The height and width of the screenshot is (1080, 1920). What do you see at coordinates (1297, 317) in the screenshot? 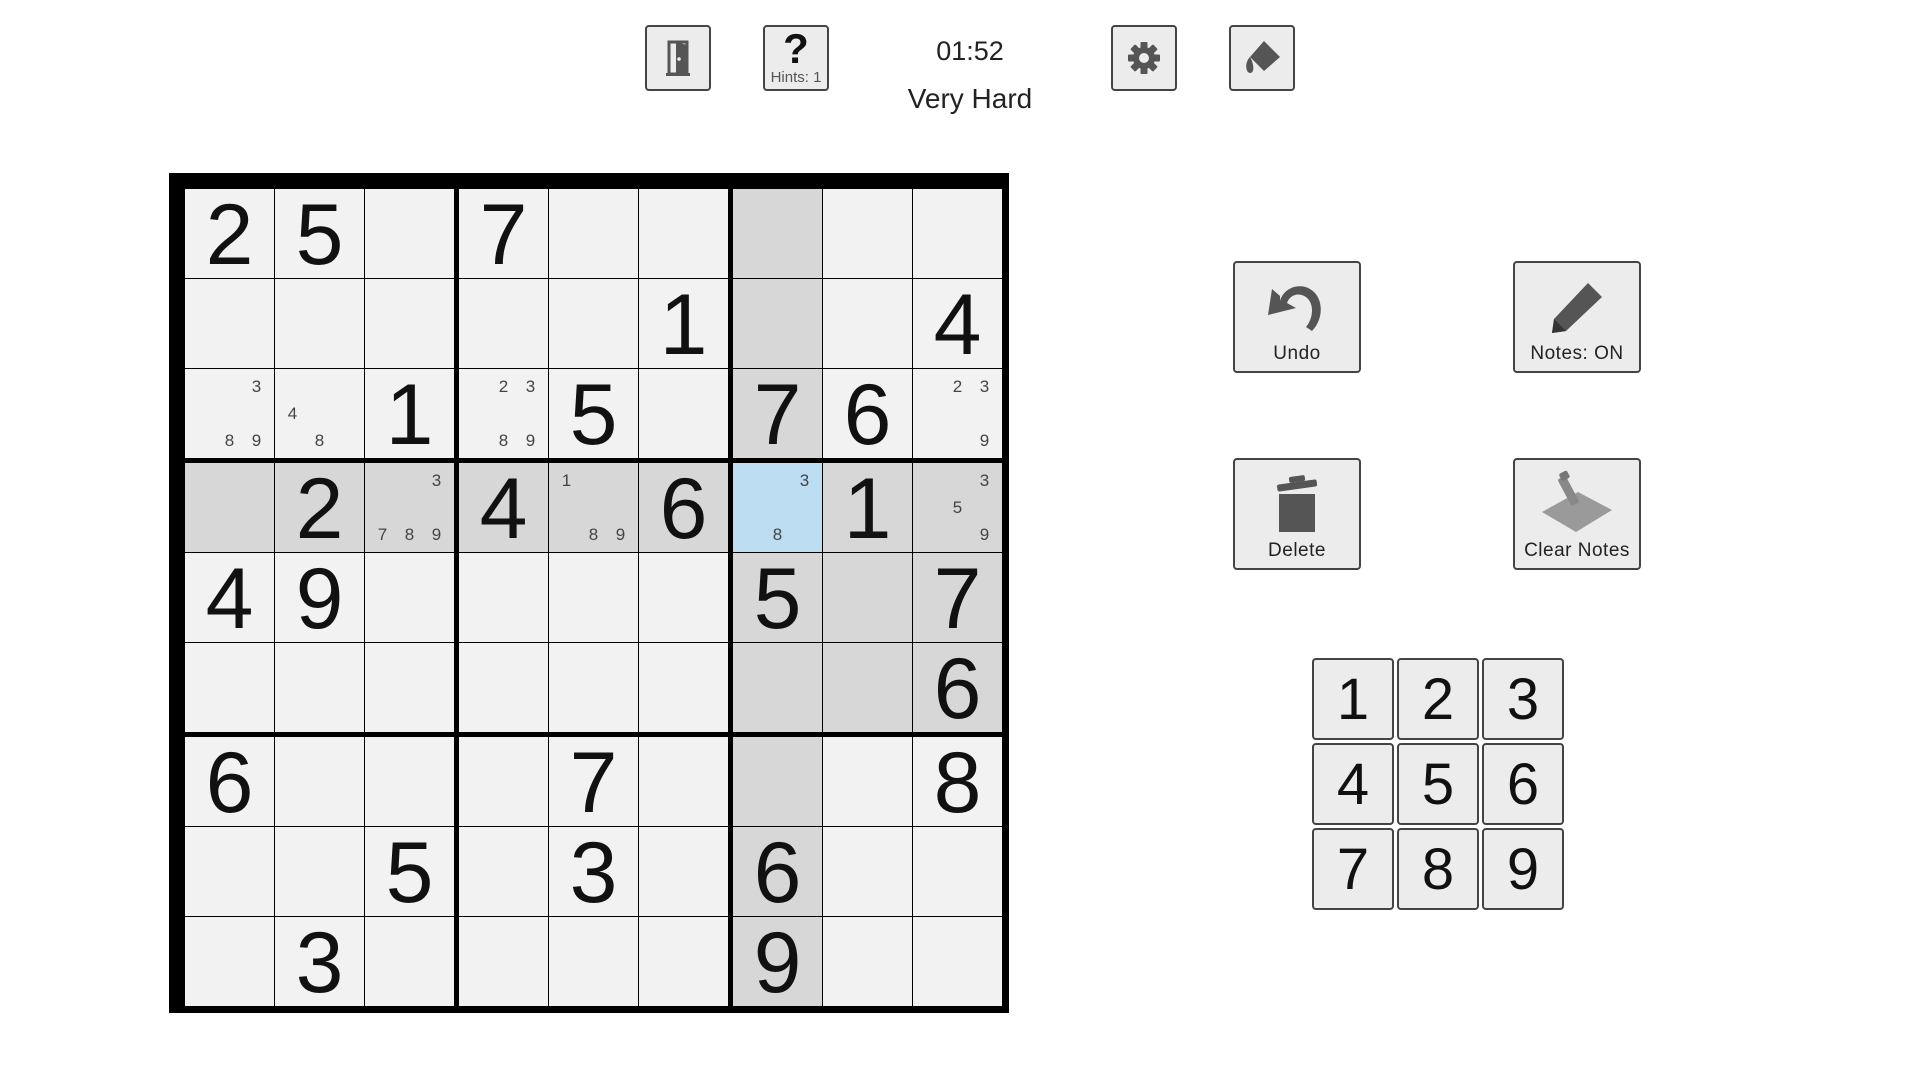
I see `undo-button: Undo` at bounding box center [1297, 317].